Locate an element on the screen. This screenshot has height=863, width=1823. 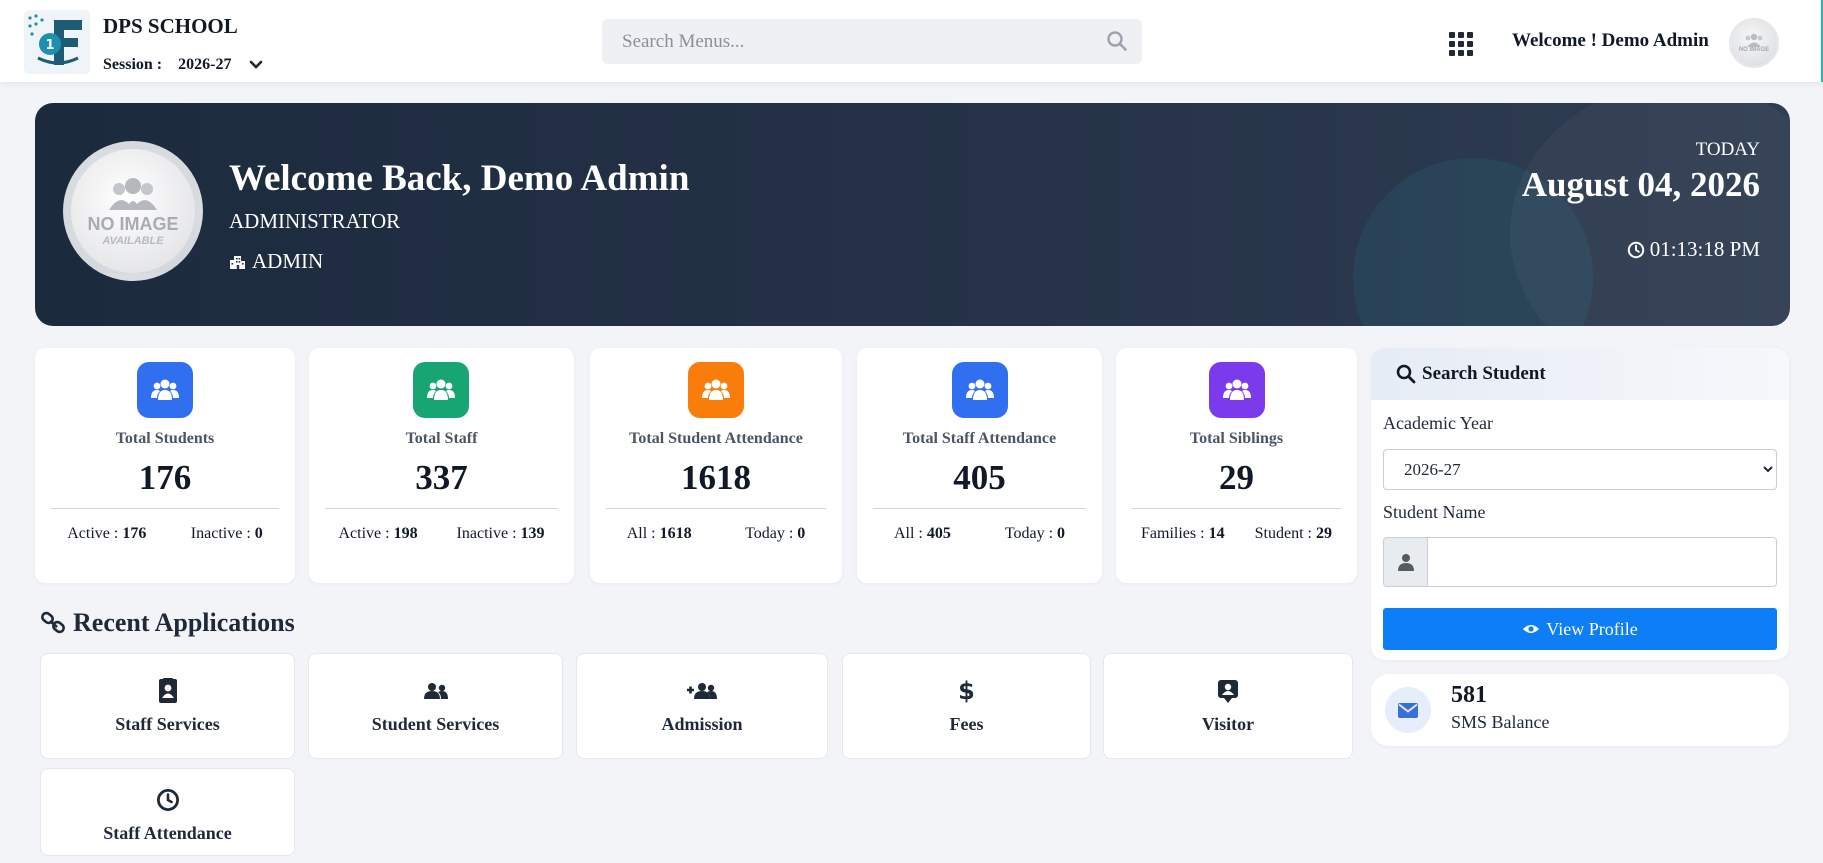
stat-value: 29 is located at coordinates (1236, 477).